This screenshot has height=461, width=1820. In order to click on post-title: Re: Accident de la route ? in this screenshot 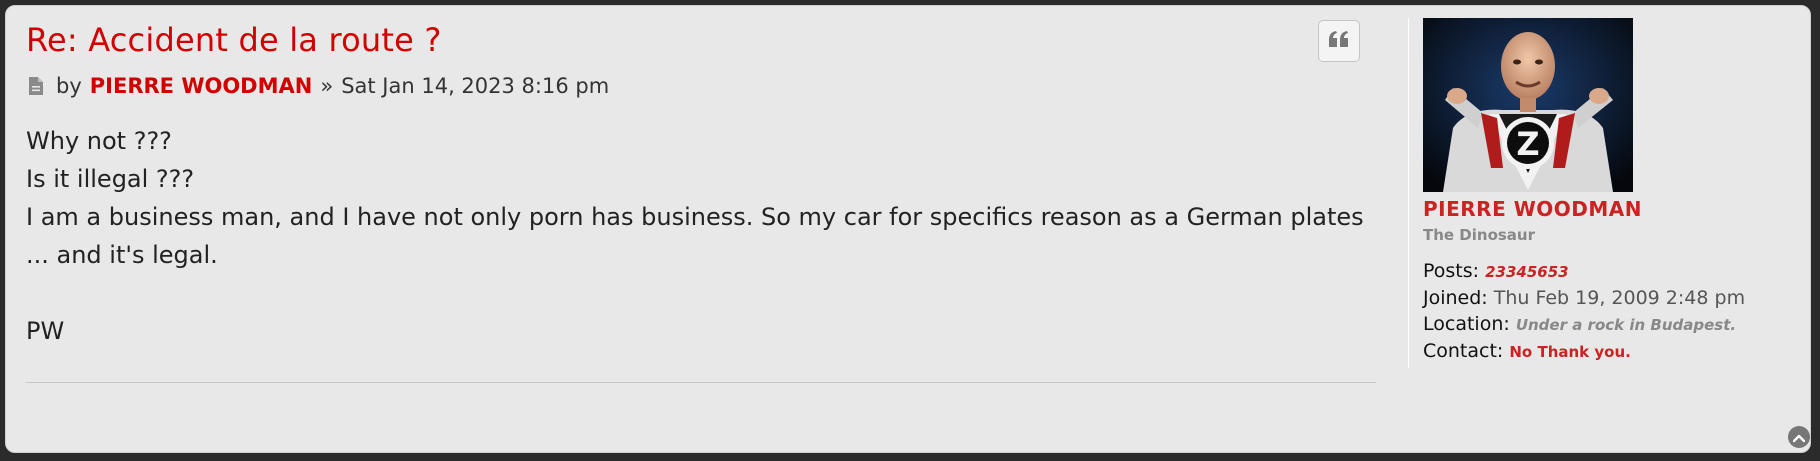, I will do `click(701, 40)`.